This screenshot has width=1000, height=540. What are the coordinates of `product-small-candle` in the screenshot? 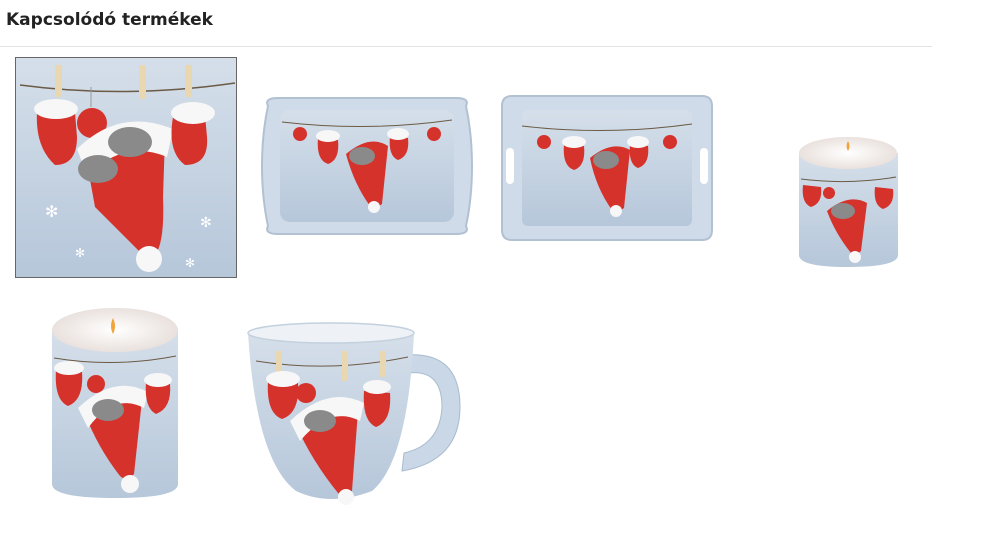 It's located at (848, 202).